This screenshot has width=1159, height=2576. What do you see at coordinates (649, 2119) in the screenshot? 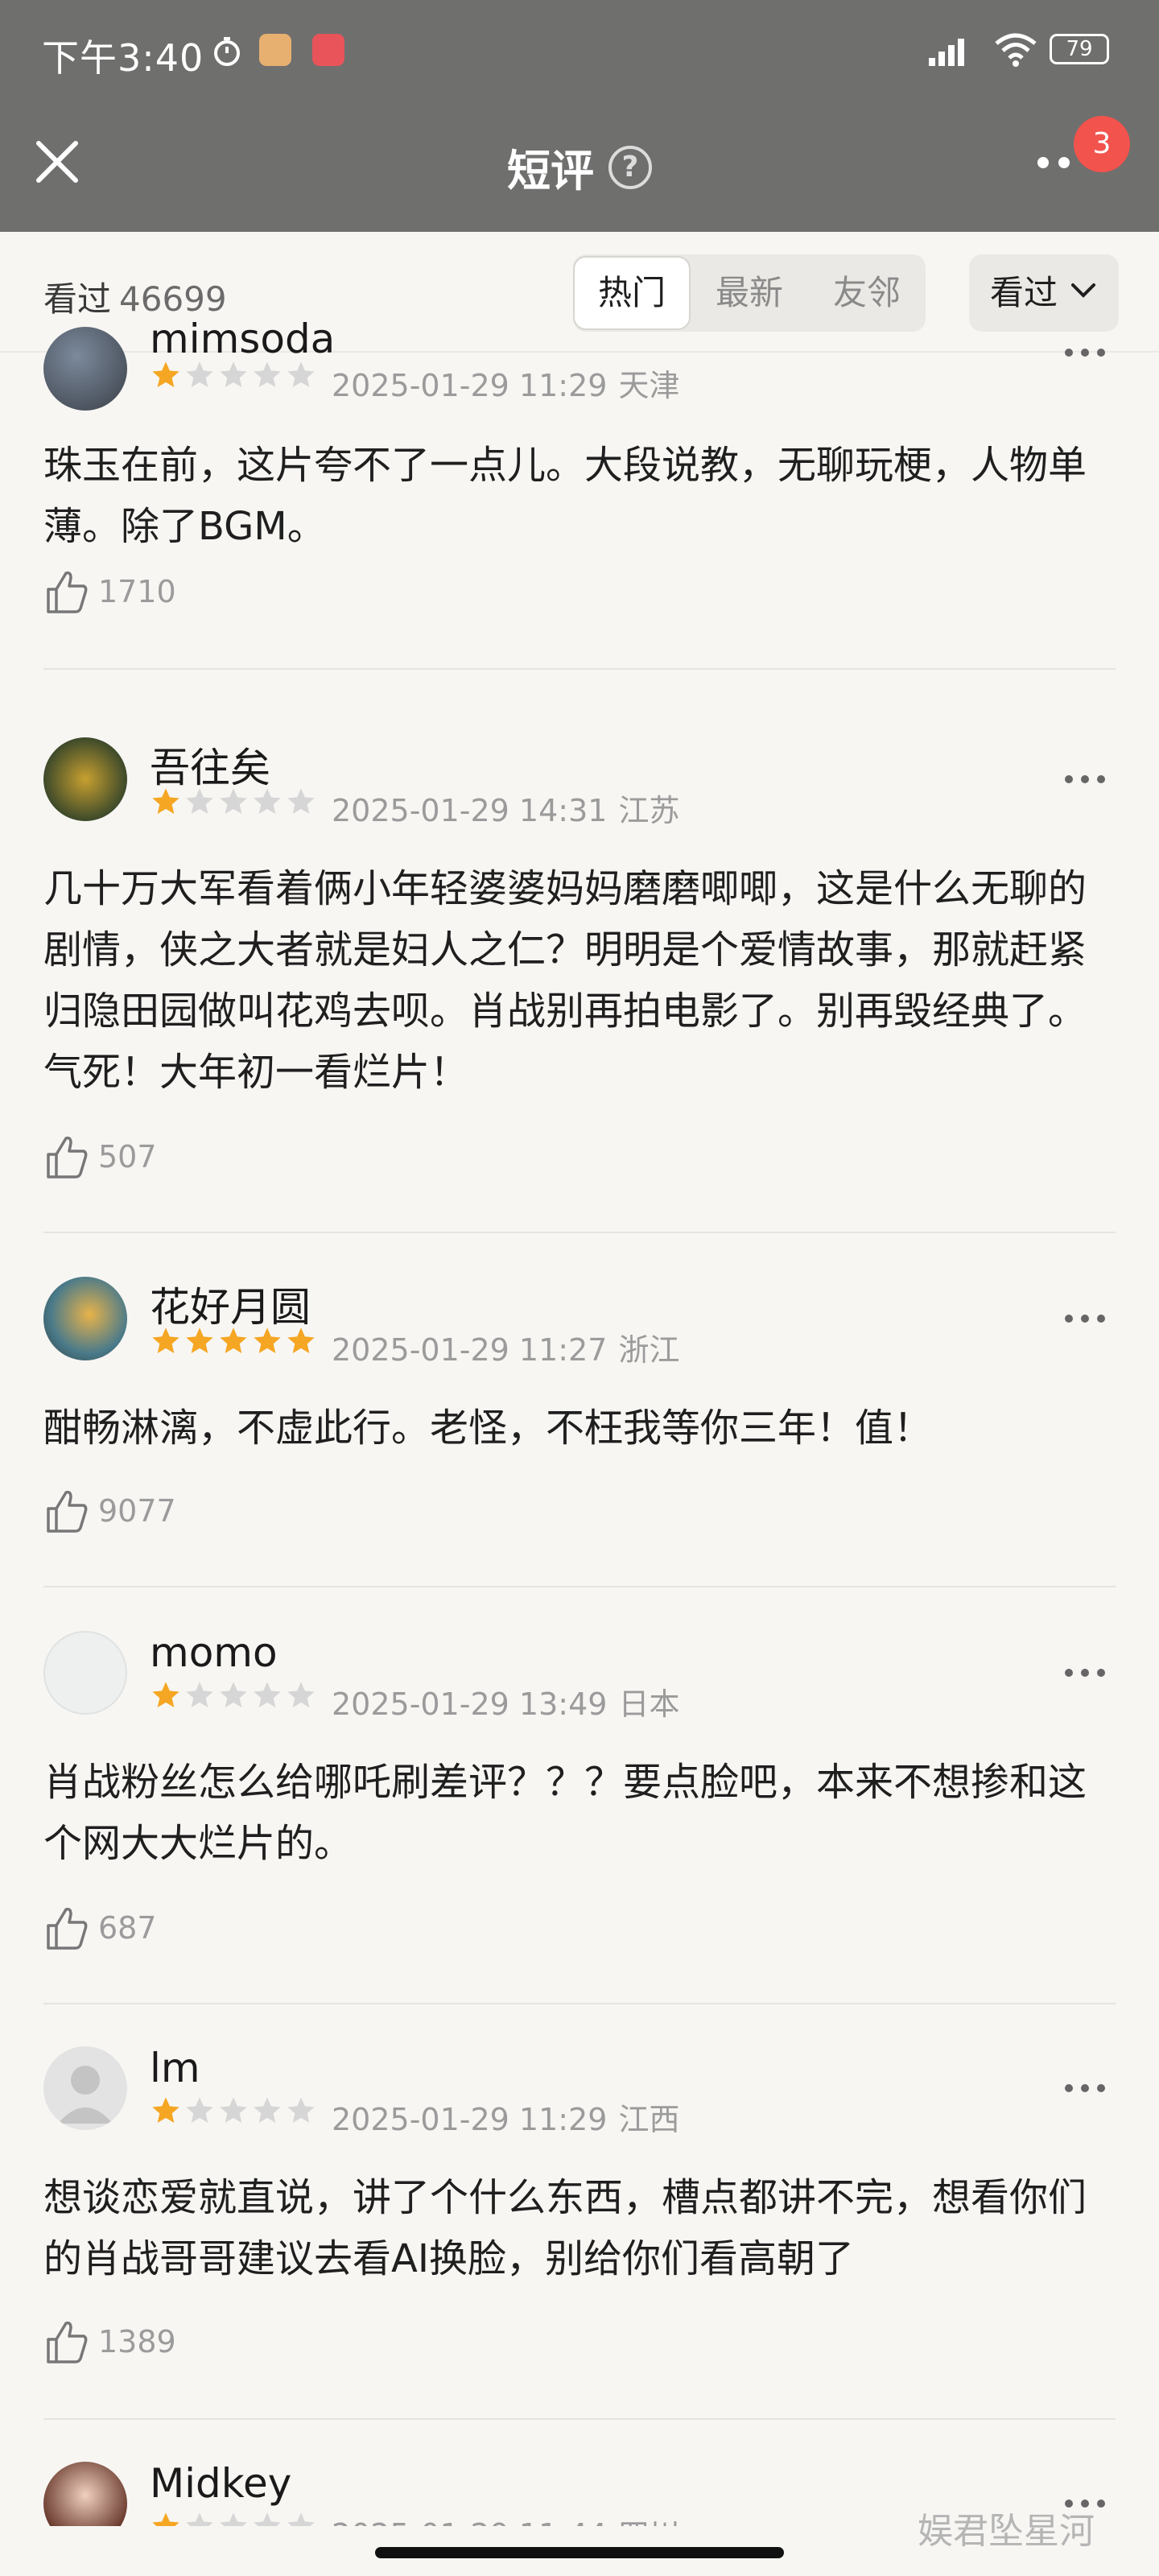
I see `comment-location: 江西` at bounding box center [649, 2119].